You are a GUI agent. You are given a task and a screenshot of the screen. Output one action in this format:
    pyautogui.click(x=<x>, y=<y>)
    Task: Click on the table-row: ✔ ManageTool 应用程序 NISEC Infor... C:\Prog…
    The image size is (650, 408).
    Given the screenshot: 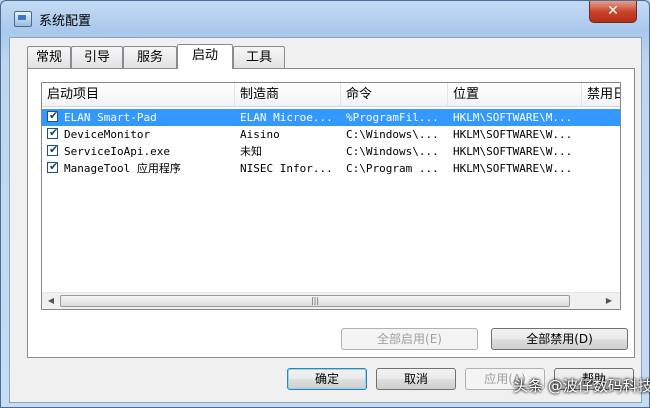 What is the action you would take?
    pyautogui.click(x=331, y=168)
    